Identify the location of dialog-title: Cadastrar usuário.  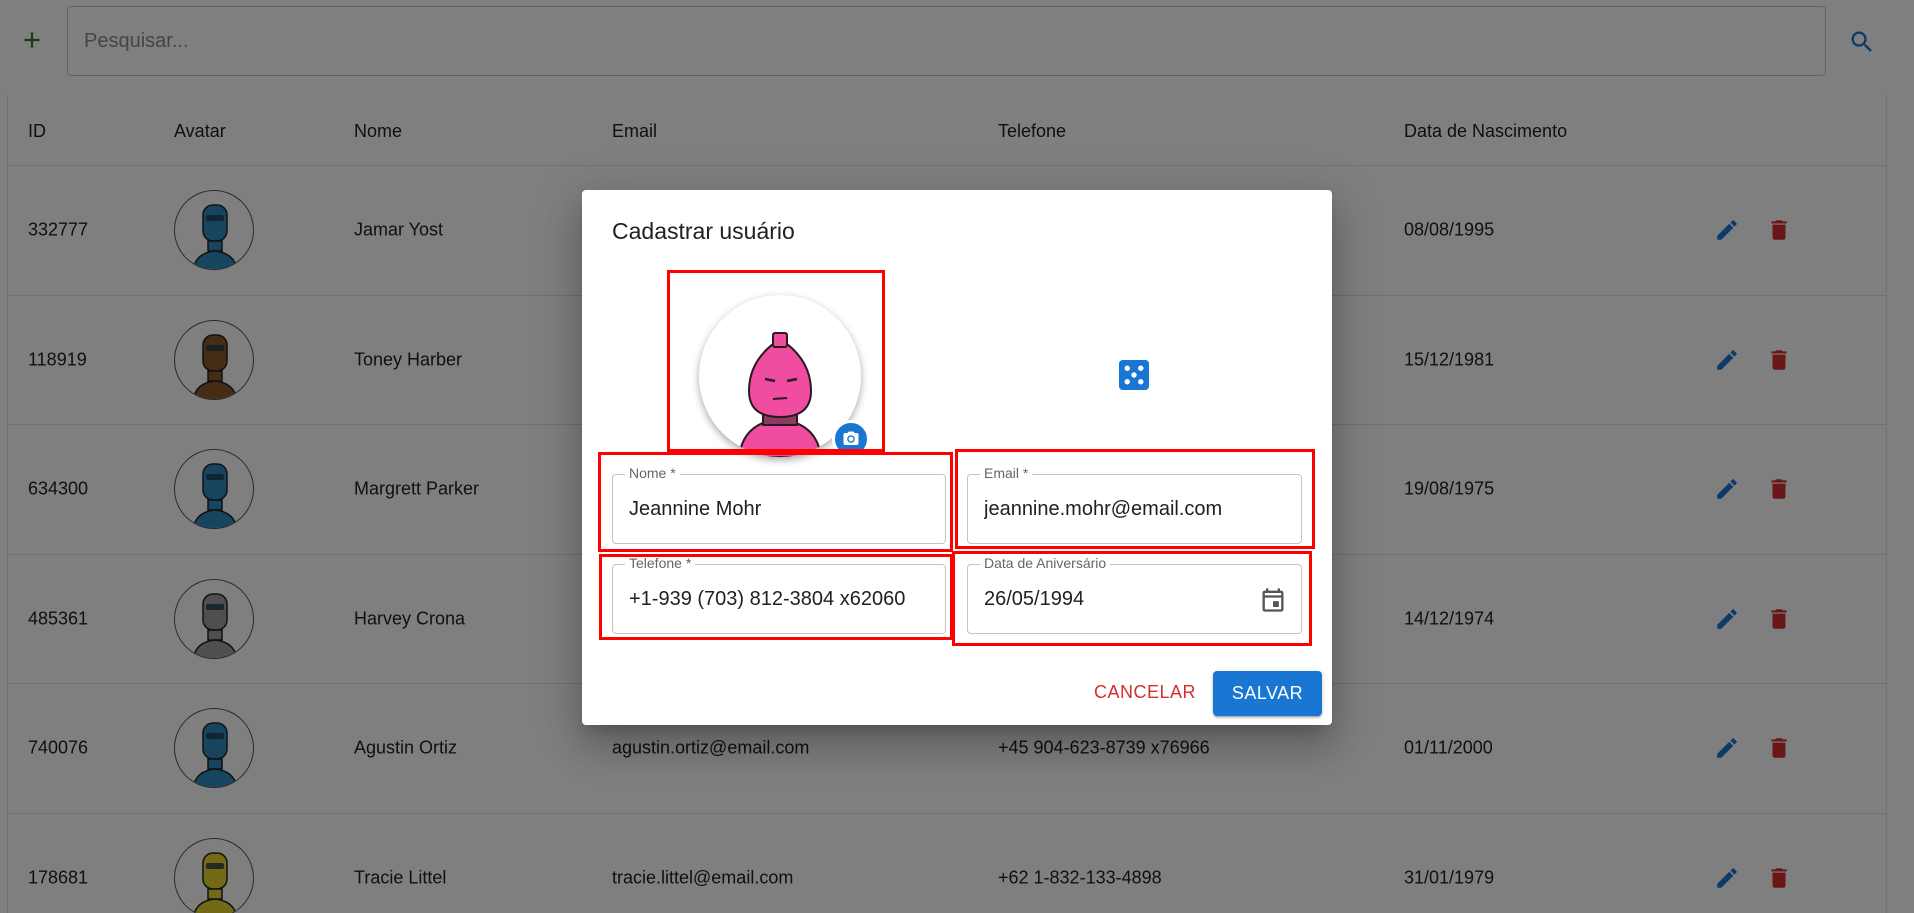
(703, 231).